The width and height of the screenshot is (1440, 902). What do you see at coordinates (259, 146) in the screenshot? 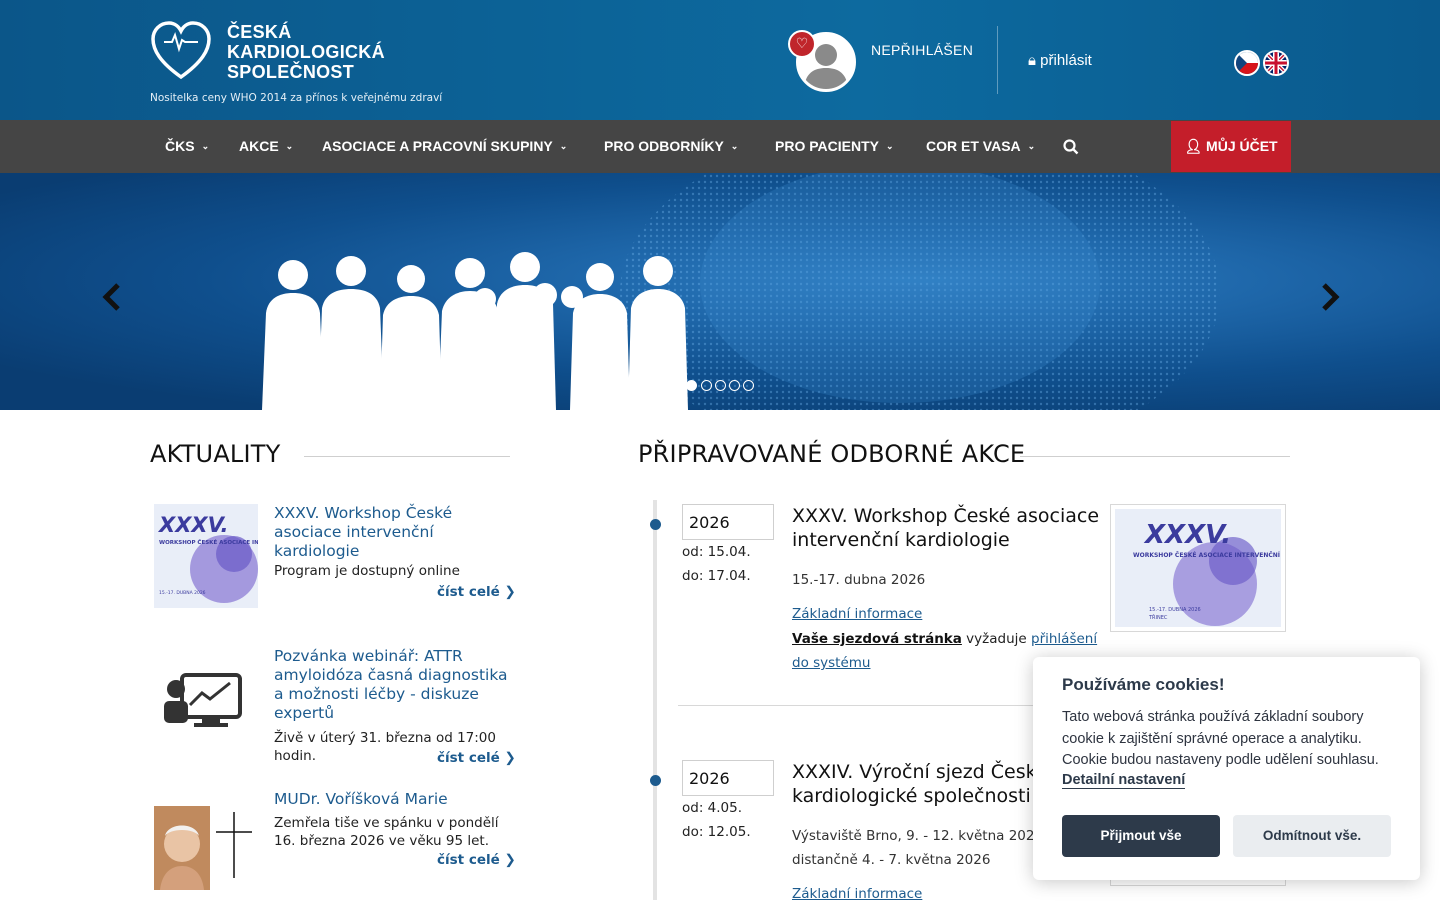
I see `nav-label: AKCE` at bounding box center [259, 146].